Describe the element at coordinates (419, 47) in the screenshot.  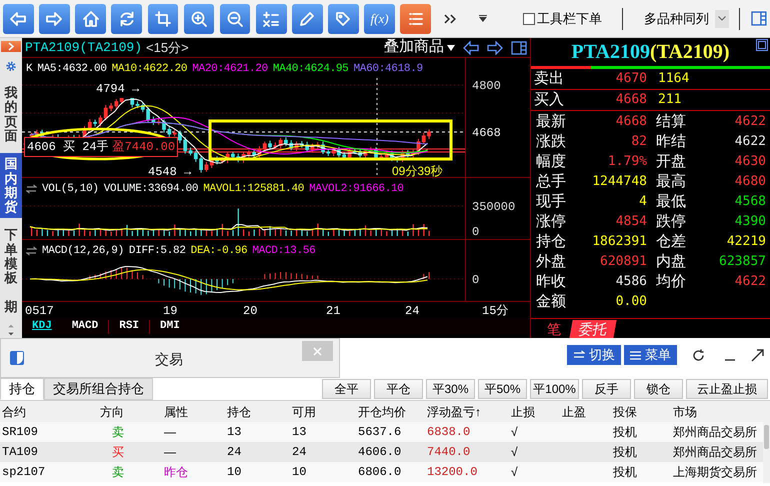
I see `overlay-menu: 叠加商品` at that location.